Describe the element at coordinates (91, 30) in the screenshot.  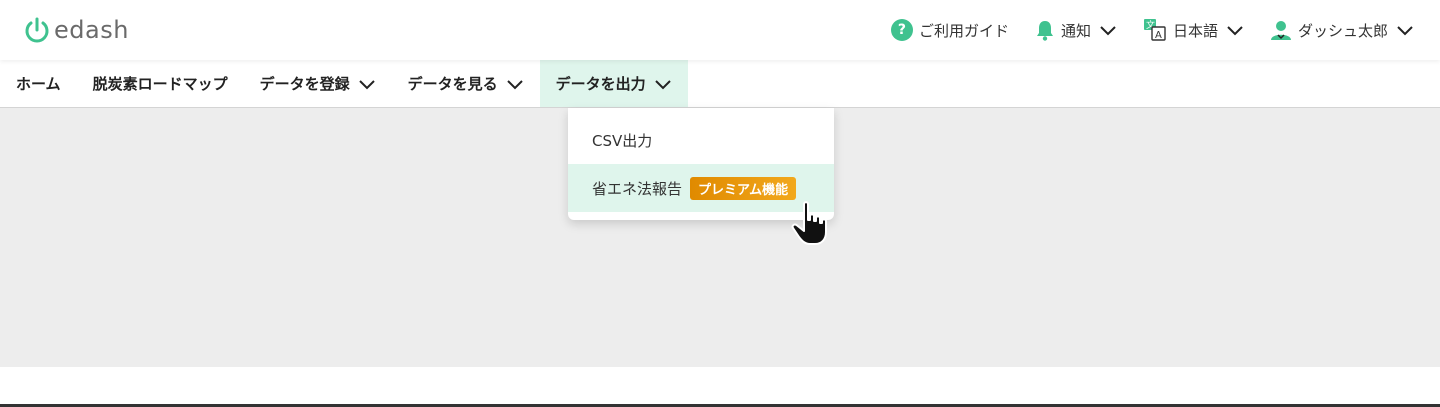
I see `logo-text: edash` at that location.